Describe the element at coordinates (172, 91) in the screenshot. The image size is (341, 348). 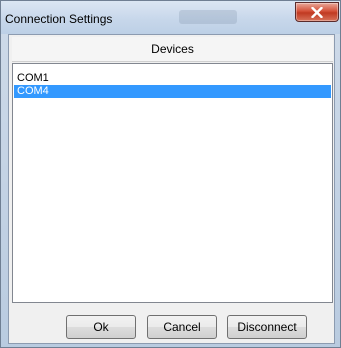
I see `device-item-com4: COM4` at that location.